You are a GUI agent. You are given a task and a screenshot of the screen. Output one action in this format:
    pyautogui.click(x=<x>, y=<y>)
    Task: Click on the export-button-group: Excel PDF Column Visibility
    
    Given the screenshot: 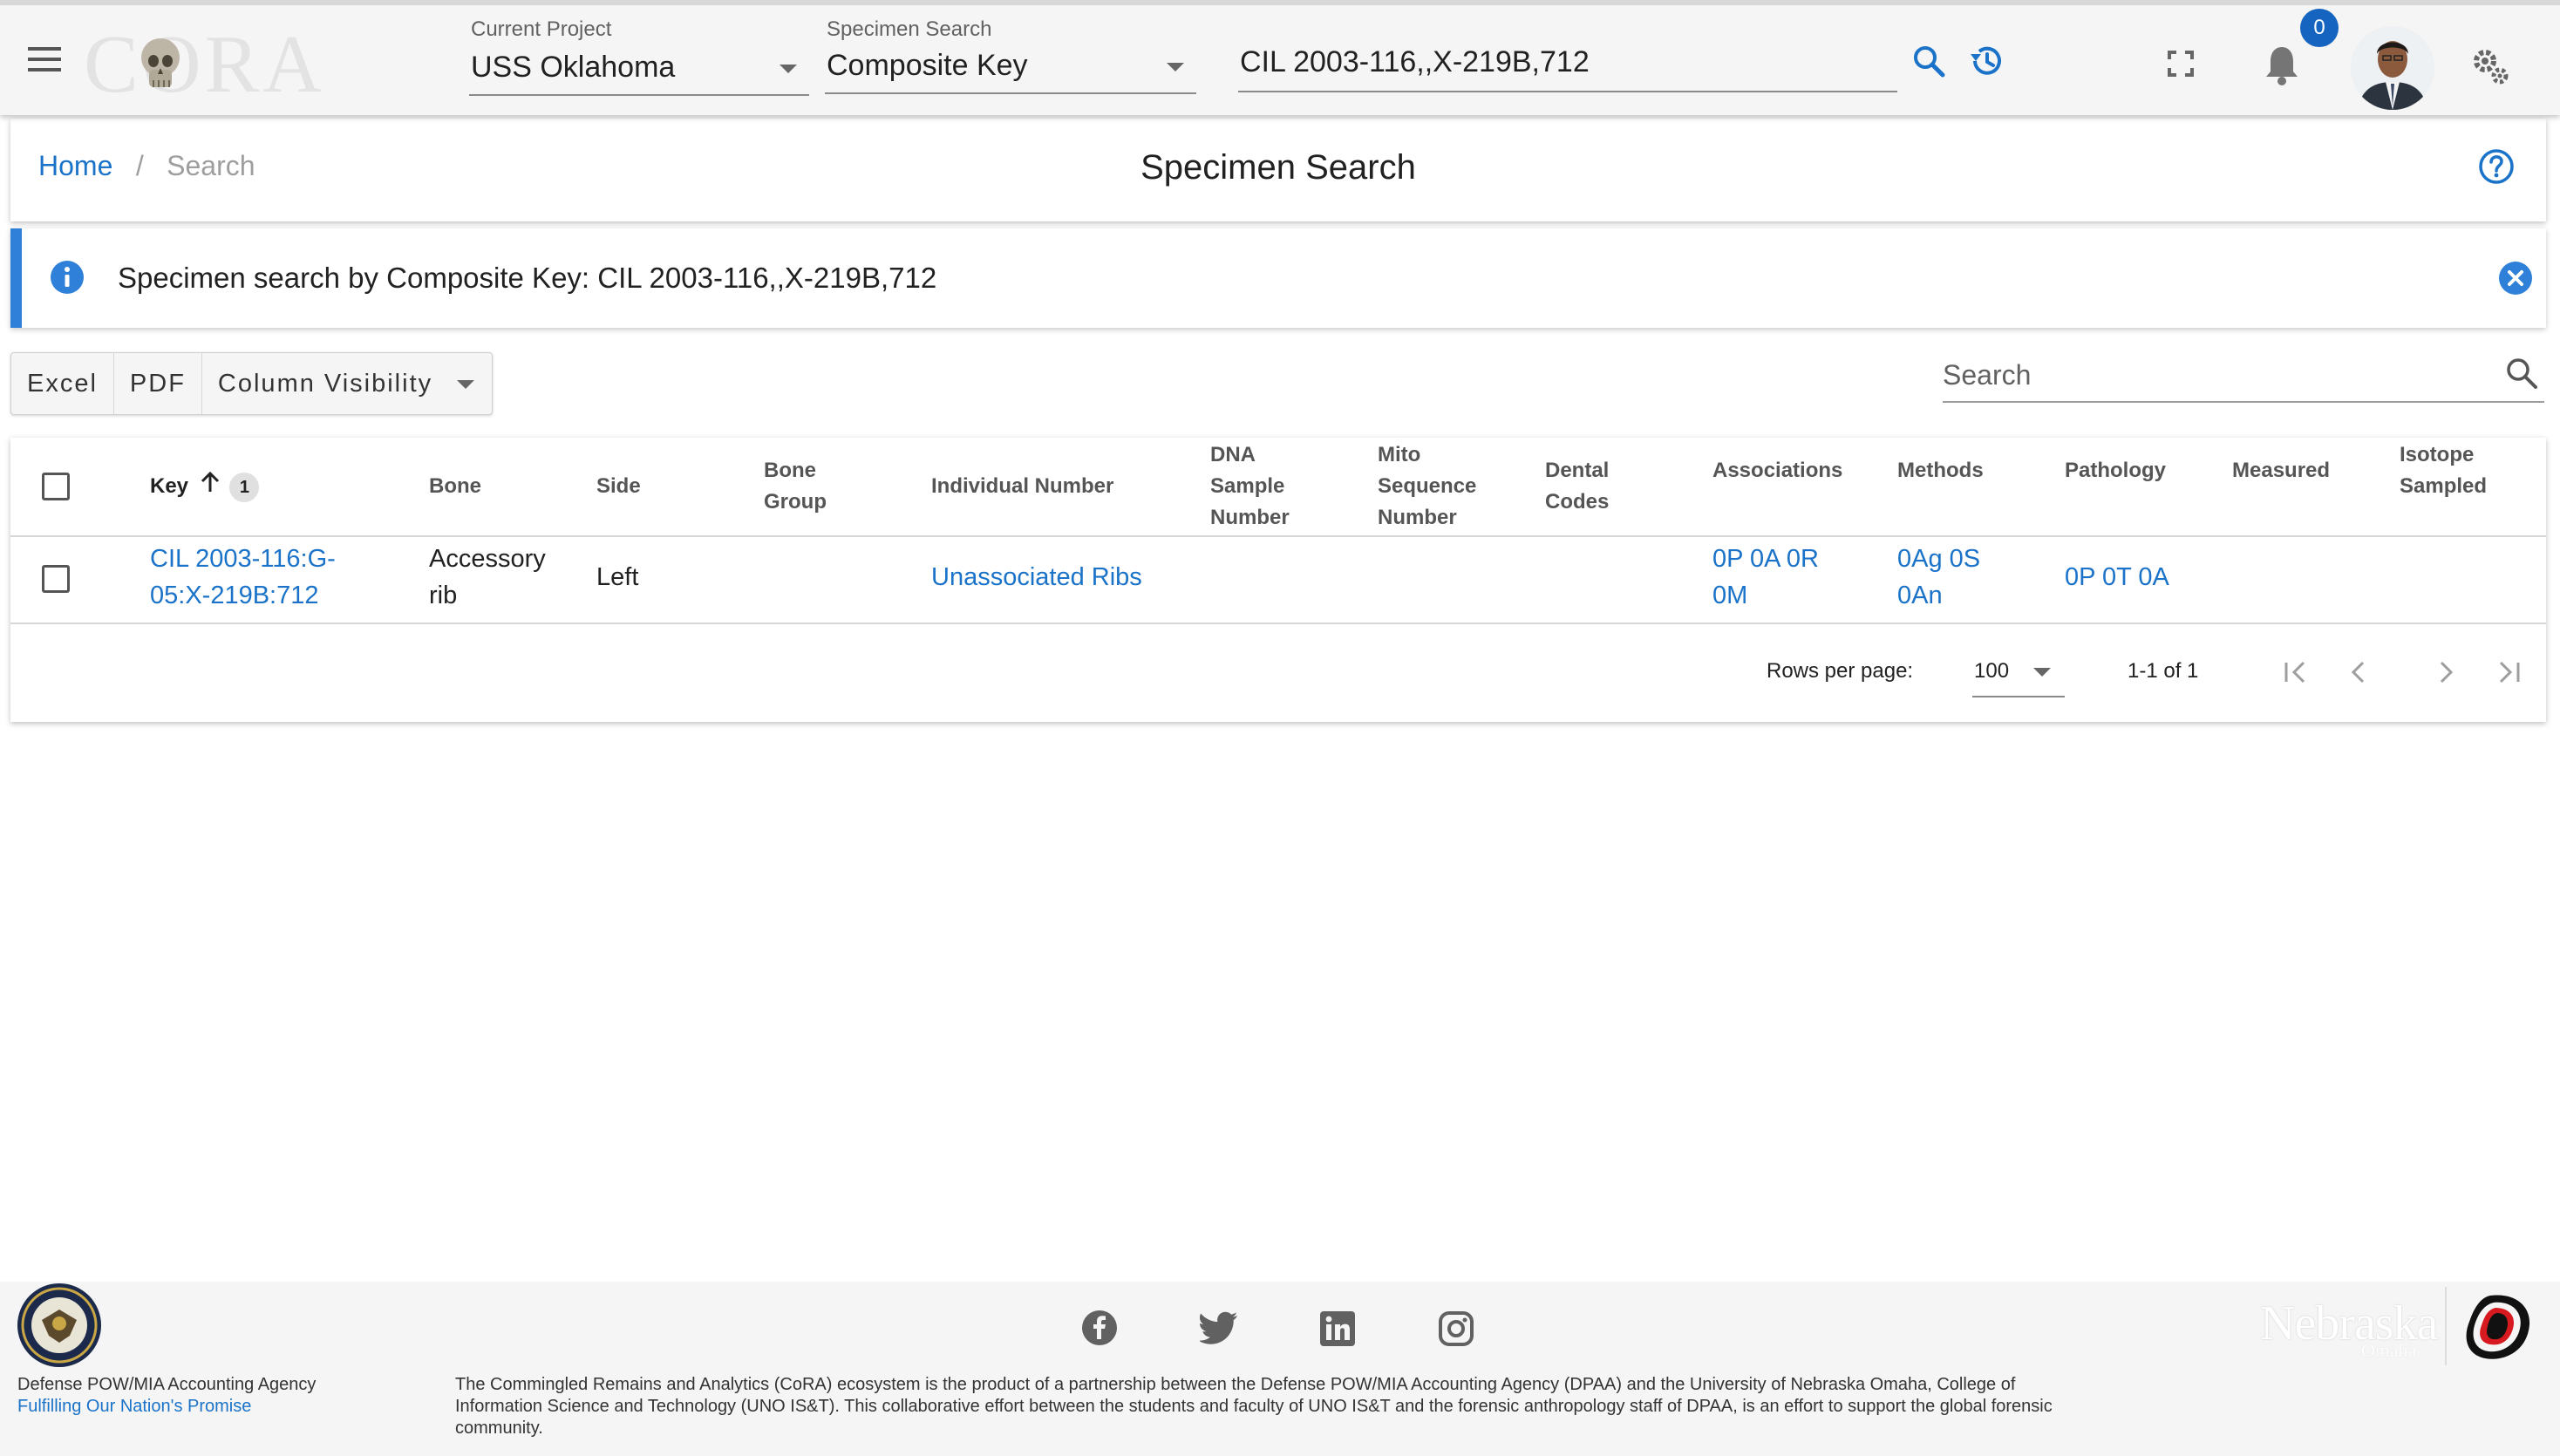 What is the action you would take?
    pyautogui.click(x=252, y=383)
    